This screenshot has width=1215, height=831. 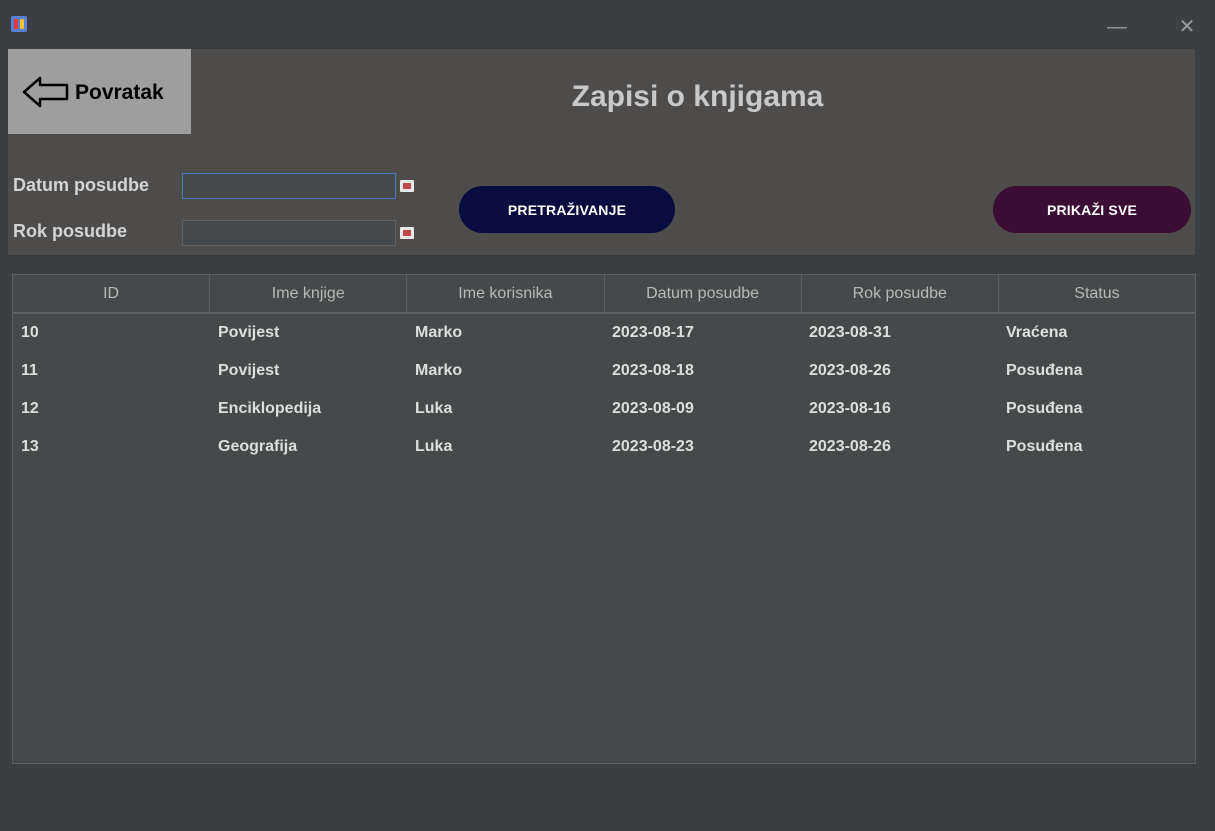 I want to click on minimize-button: —, so click(x=1117, y=27).